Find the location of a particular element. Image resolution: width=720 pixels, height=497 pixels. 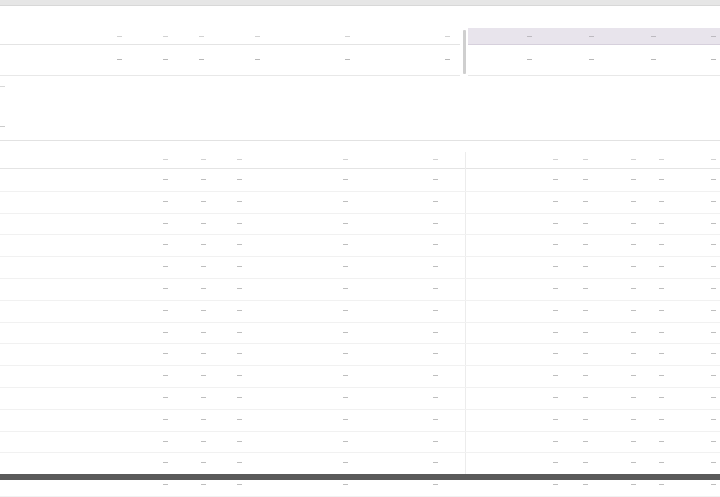

totals-header-highlighted: — — — — is located at coordinates (594, 36).